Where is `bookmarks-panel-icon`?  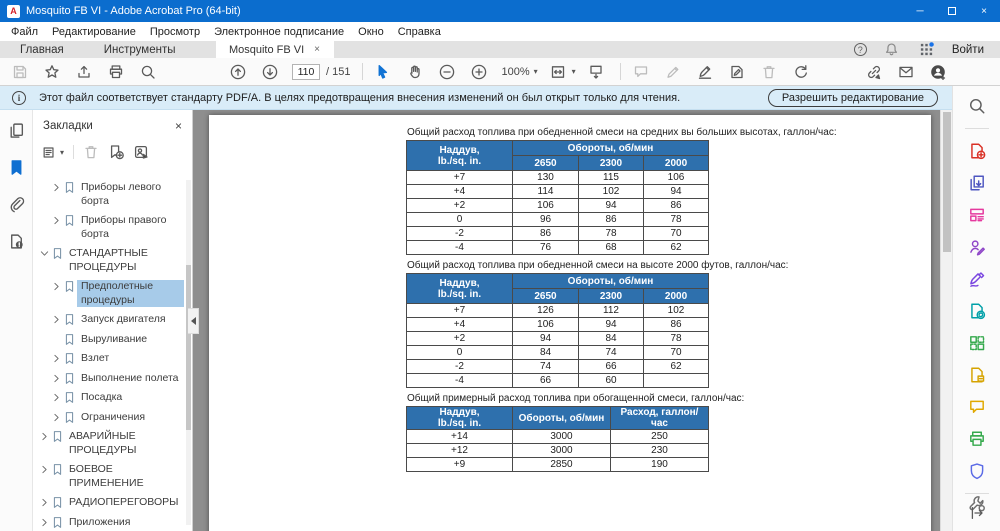 bookmarks-panel-icon is located at coordinates (16, 167).